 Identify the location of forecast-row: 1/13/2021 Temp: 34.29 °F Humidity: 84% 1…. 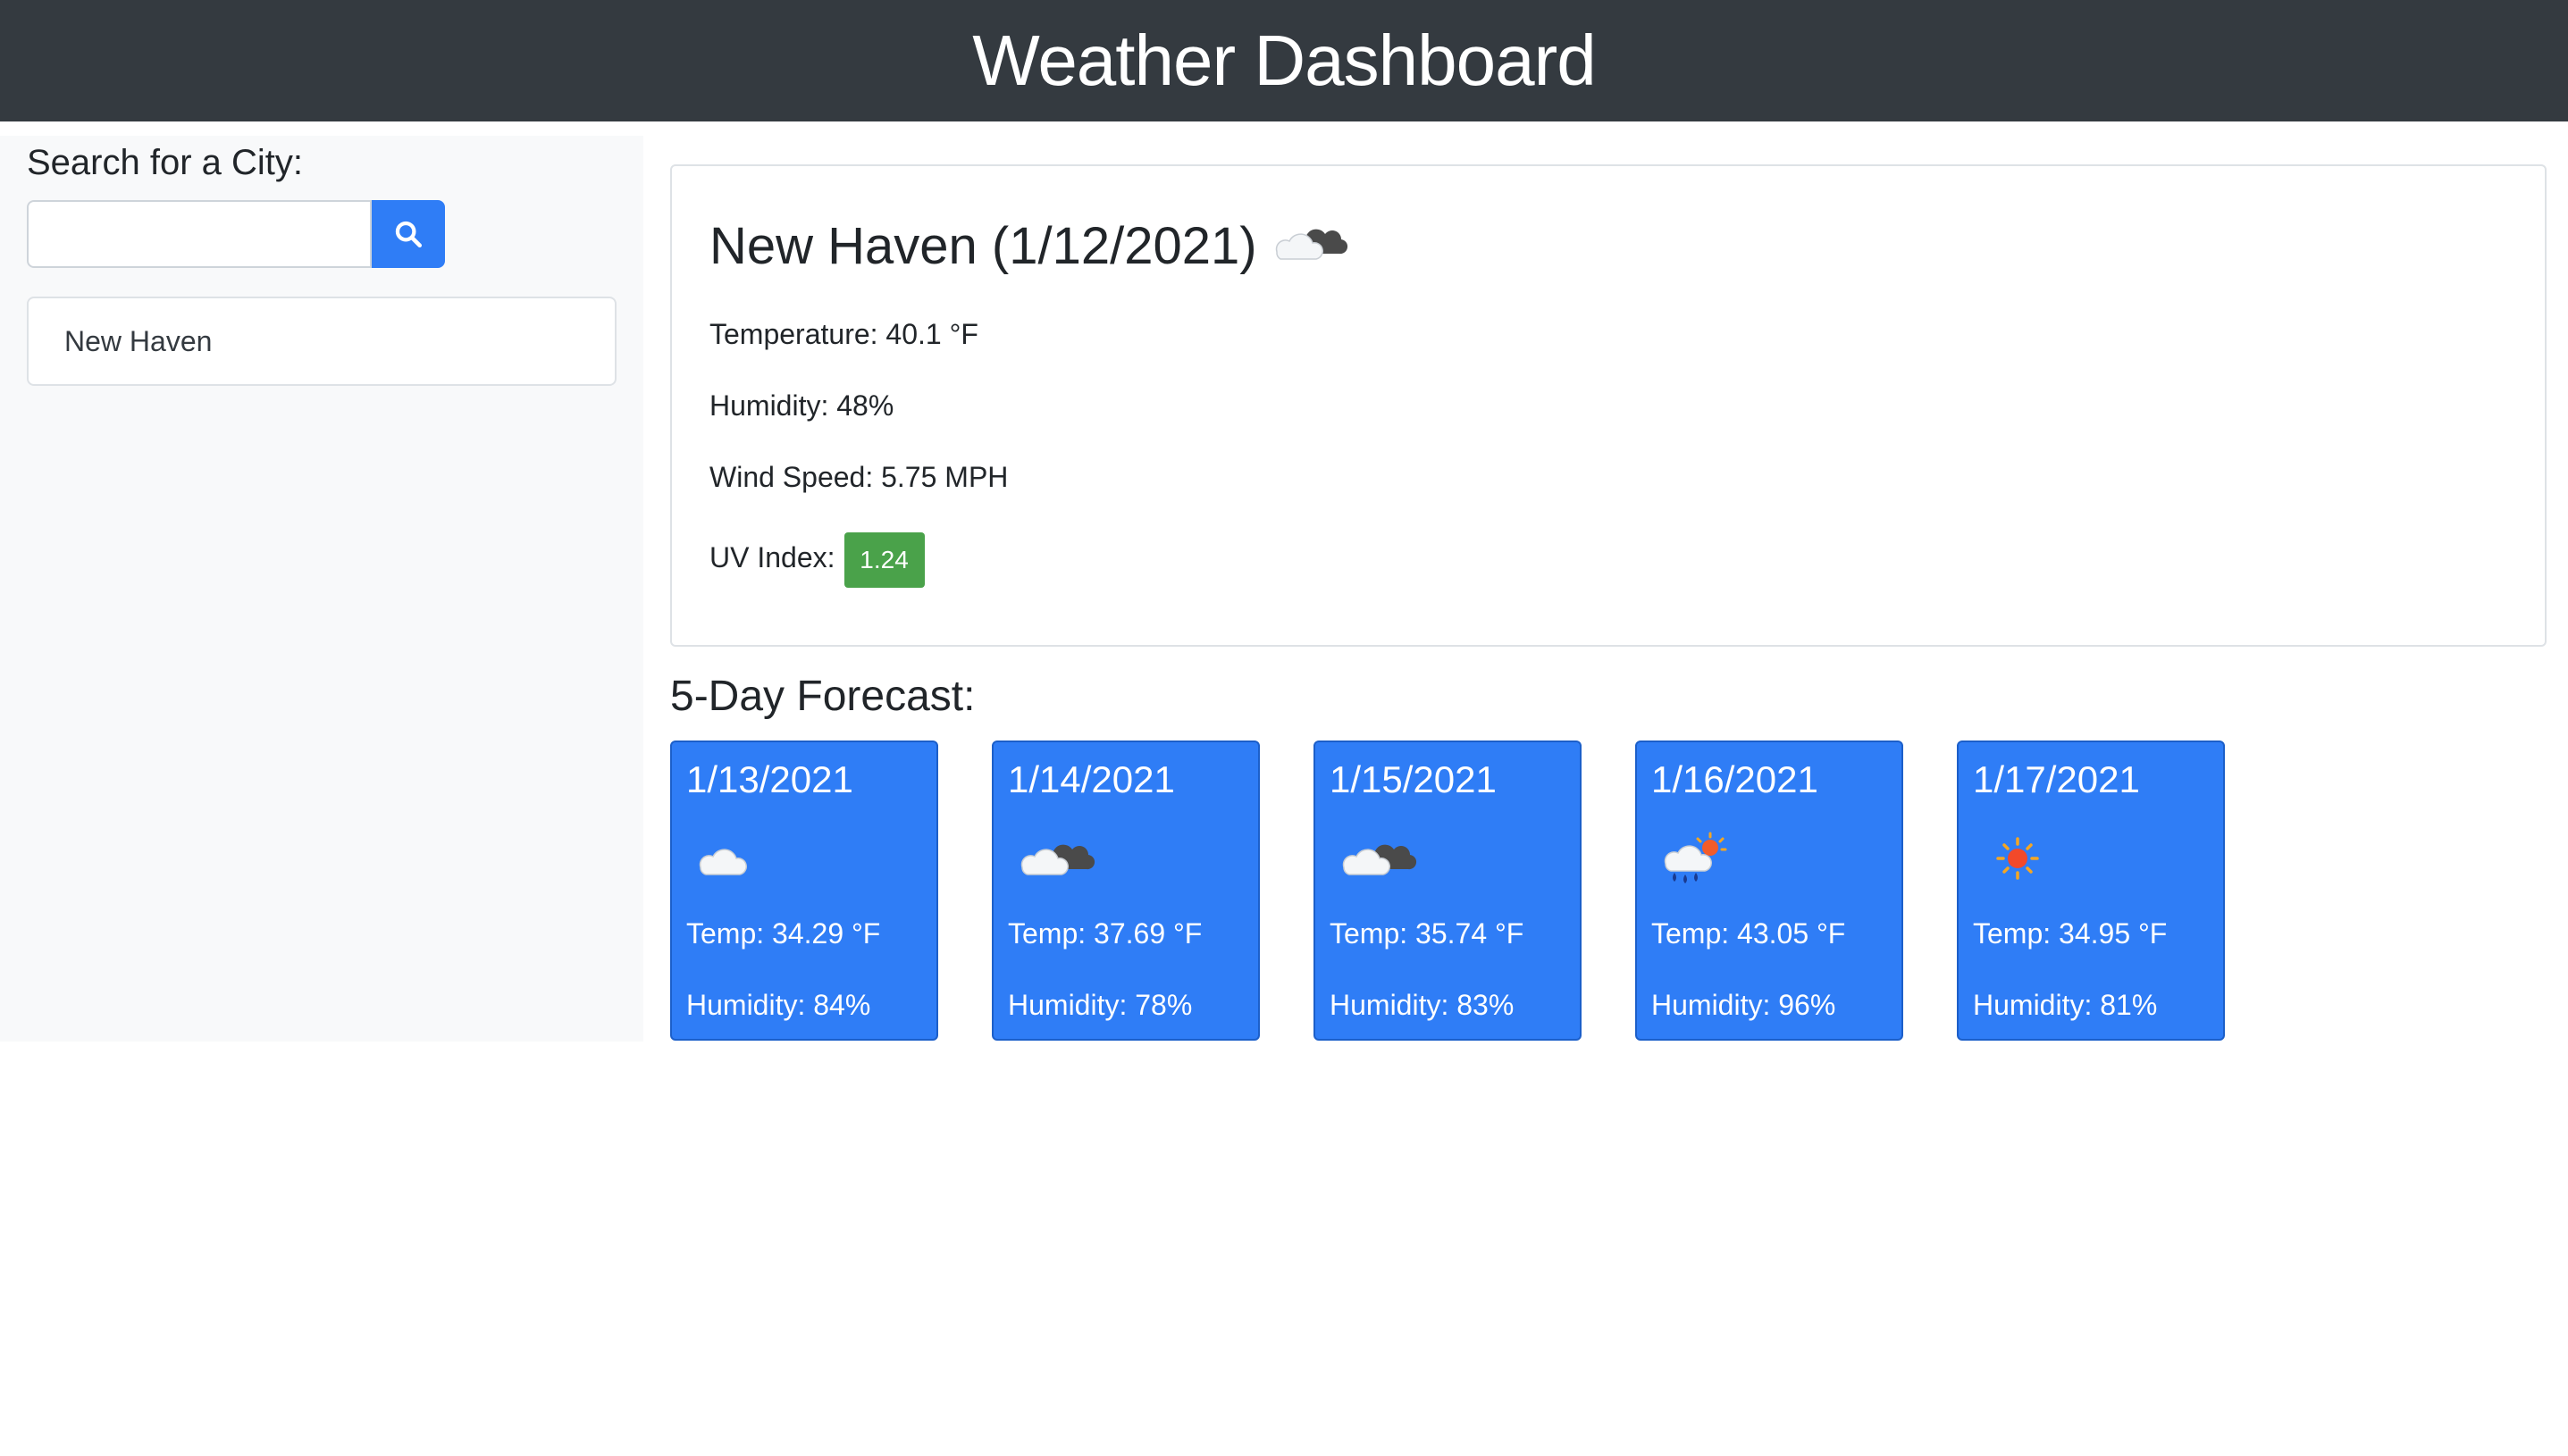
(1447, 891).